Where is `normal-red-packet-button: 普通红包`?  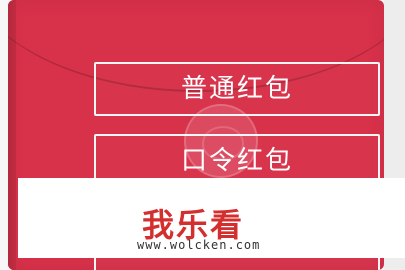 normal-red-packet-button: 普通红包 is located at coordinates (237, 89).